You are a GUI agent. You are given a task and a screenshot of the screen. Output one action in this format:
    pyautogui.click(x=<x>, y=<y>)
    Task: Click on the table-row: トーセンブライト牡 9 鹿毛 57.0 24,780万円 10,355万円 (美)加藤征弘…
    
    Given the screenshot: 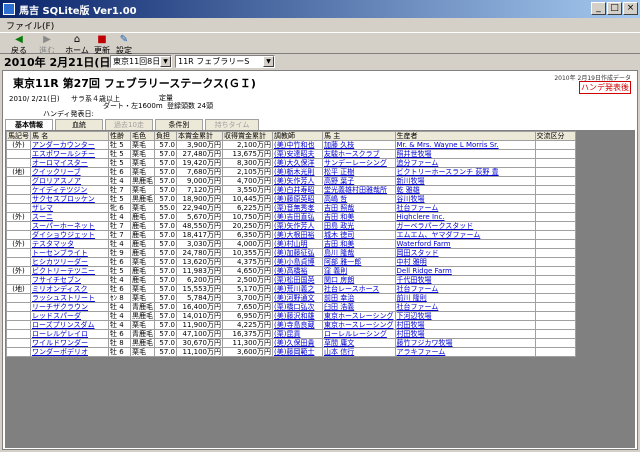 What is the action you would take?
    pyautogui.click(x=291, y=253)
    